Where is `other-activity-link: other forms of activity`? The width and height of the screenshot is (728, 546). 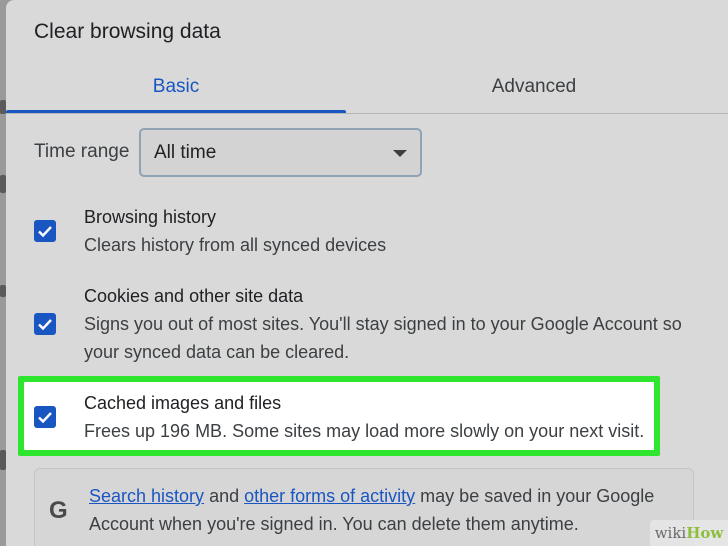
other-activity-link: other forms of activity is located at coordinates (329, 496).